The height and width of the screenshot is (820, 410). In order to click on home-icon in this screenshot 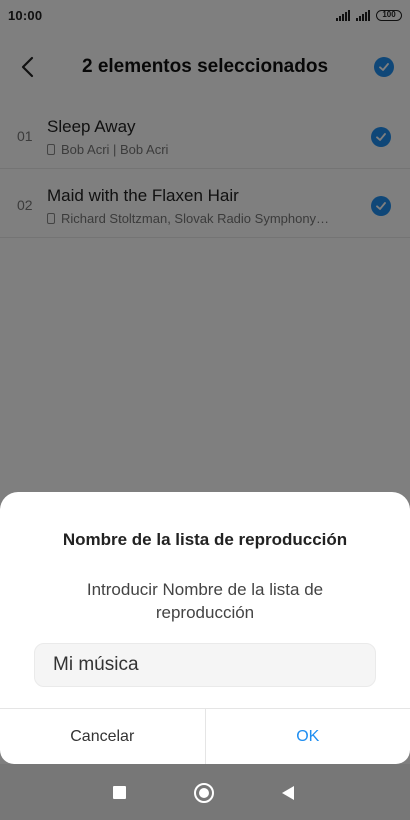, I will do `click(204, 793)`.